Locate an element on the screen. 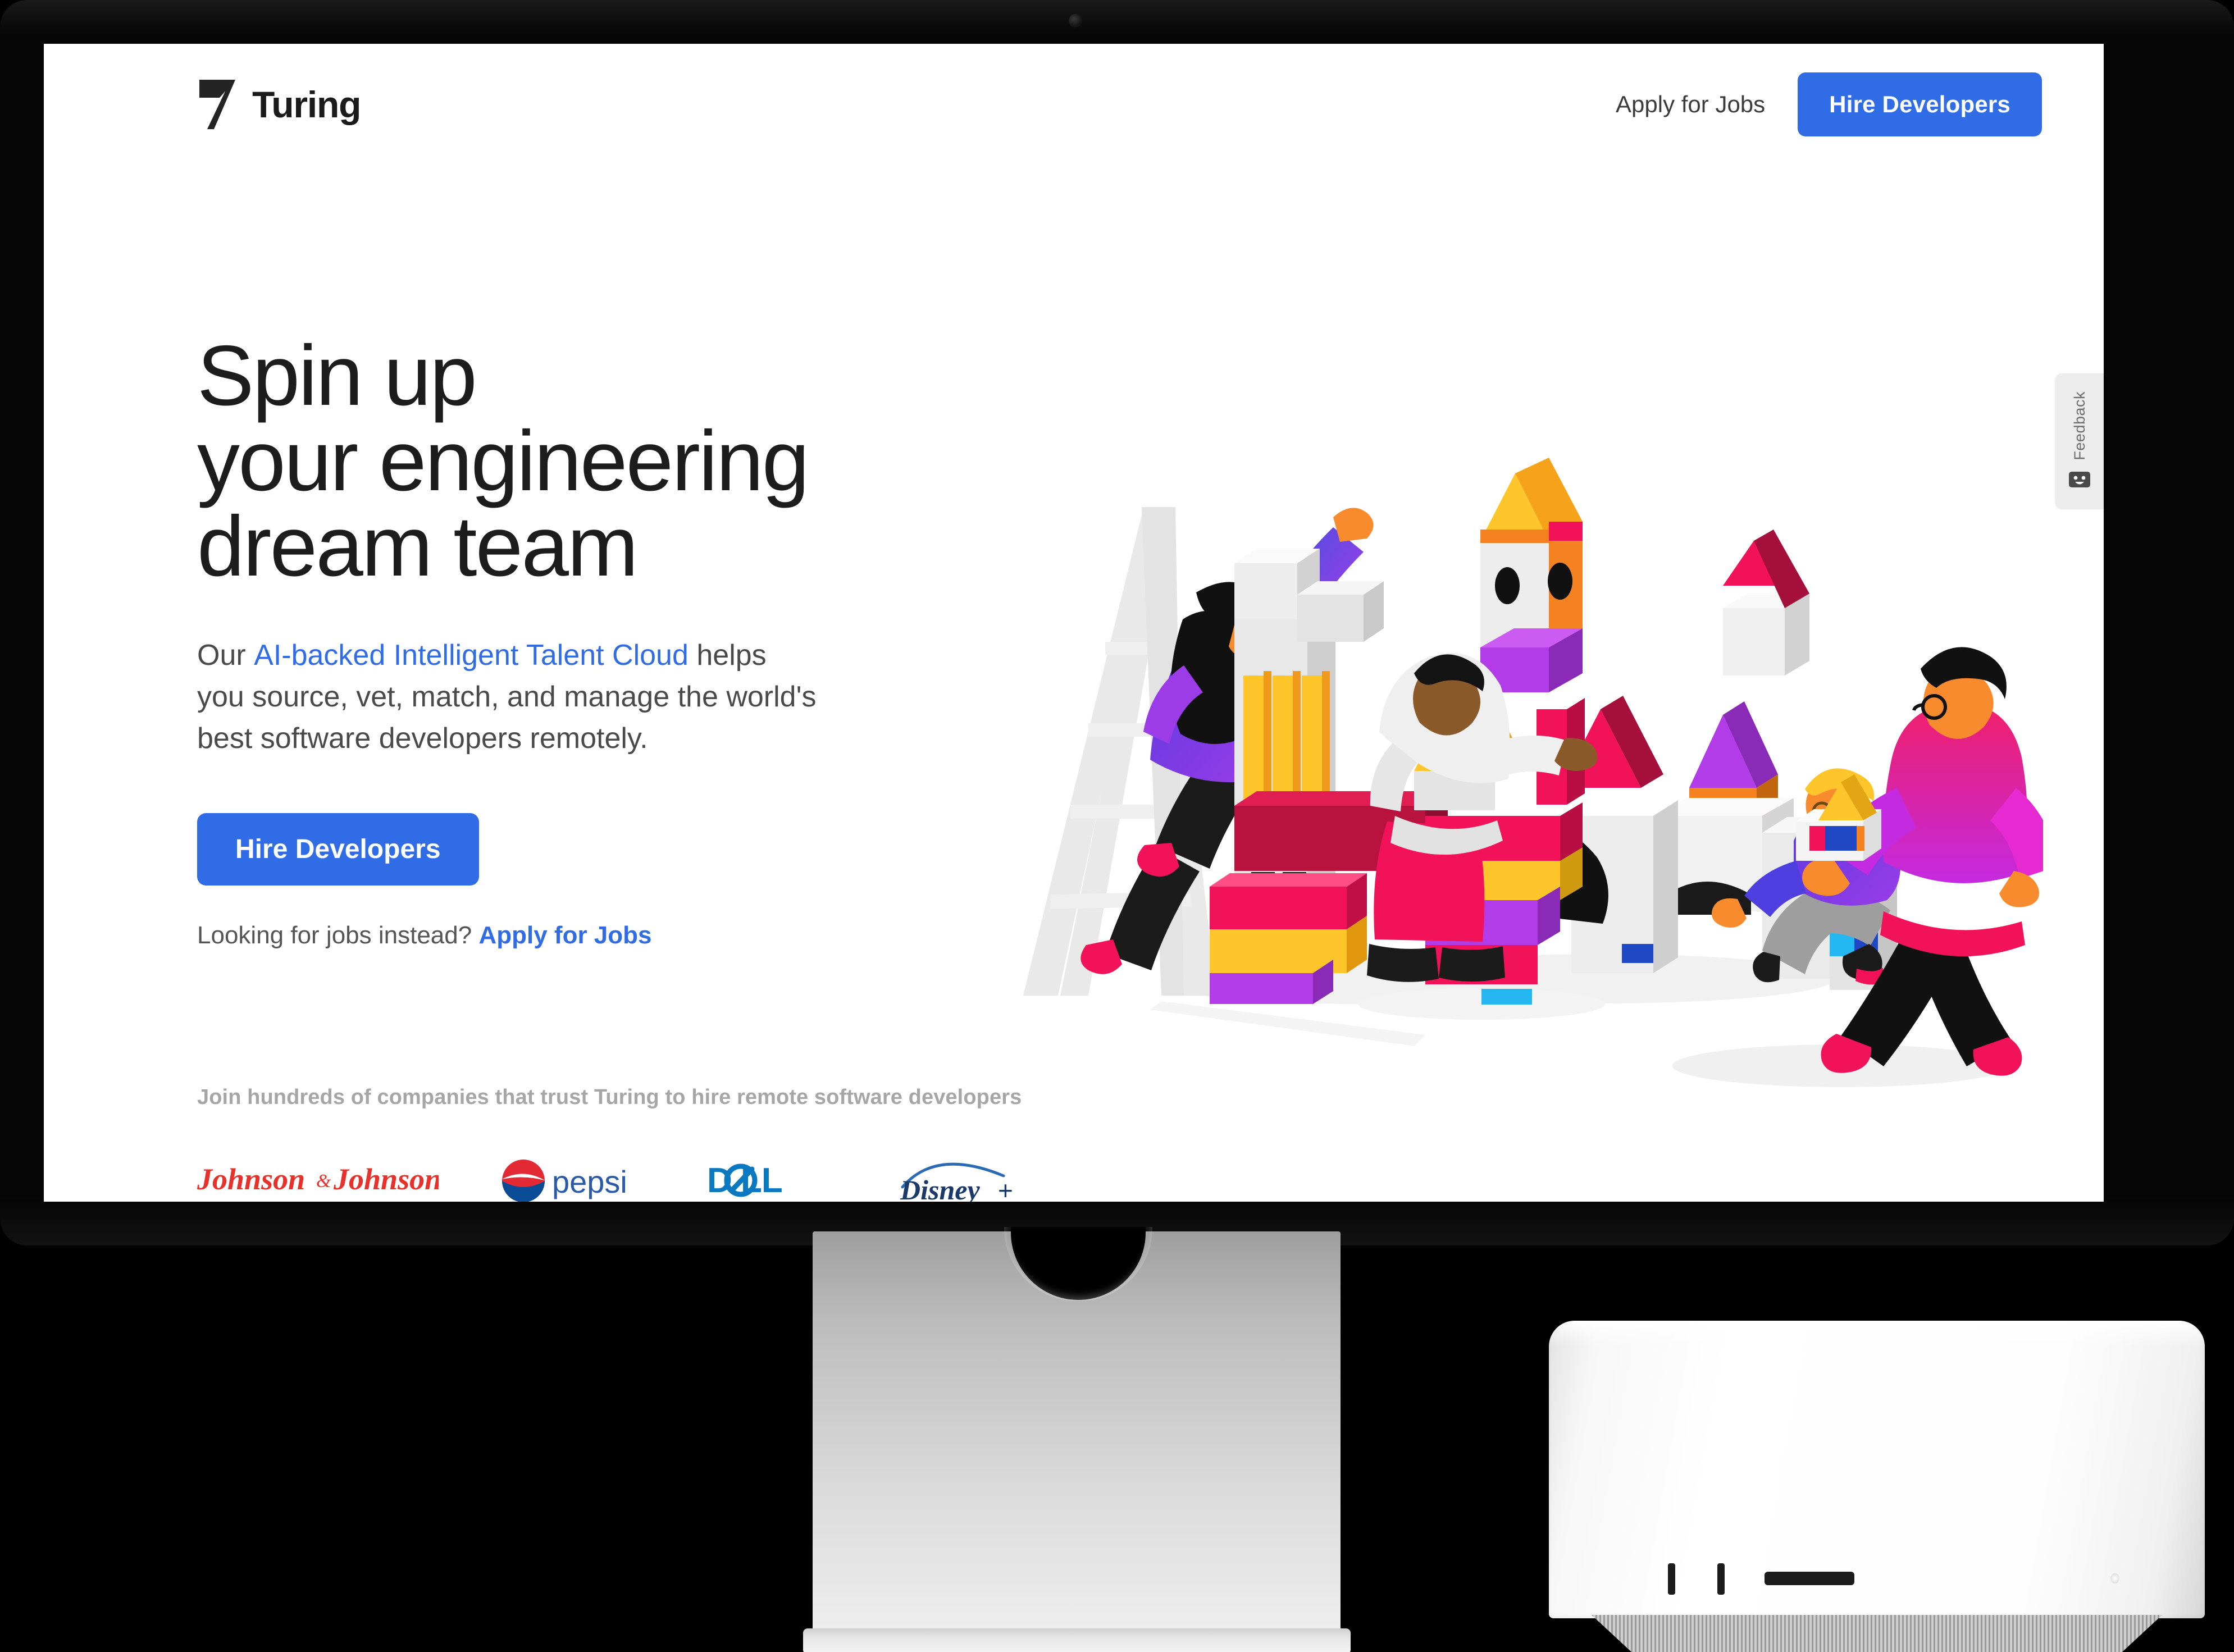 The width and height of the screenshot is (2234, 1652). turing-logo-mark-icon is located at coordinates (217, 104).